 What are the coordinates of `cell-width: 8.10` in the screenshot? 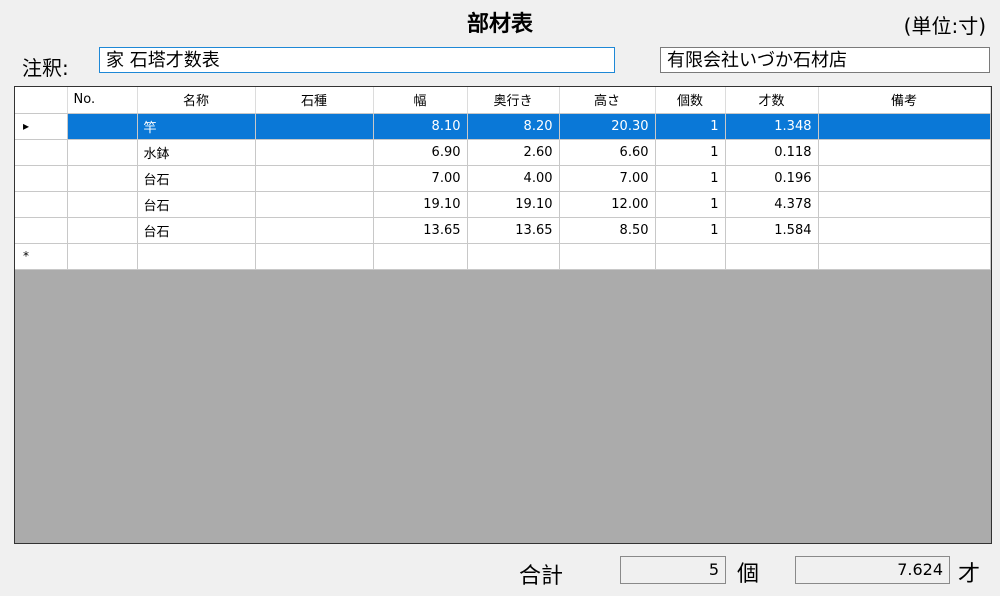 It's located at (420, 126).